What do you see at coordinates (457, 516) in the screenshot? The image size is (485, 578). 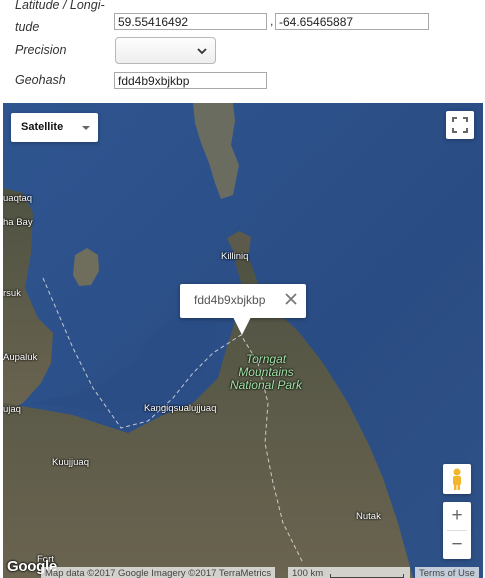 I see `zoom-in-button: +` at bounding box center [457, 516].